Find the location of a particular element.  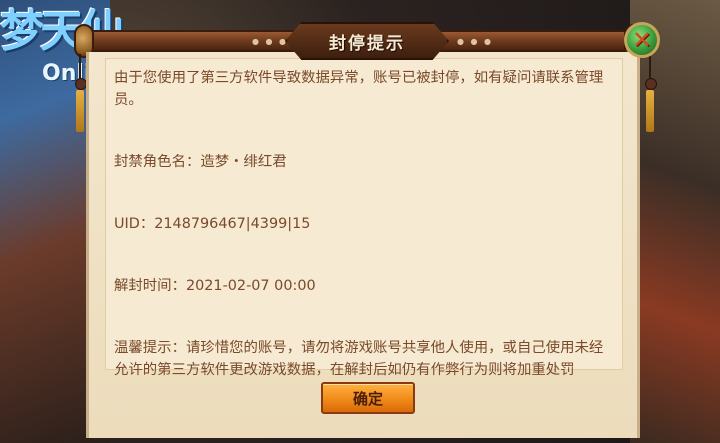

unban-time-text: 解封时间：2021-02-07 00:00 is located at coordinates (215, 286).